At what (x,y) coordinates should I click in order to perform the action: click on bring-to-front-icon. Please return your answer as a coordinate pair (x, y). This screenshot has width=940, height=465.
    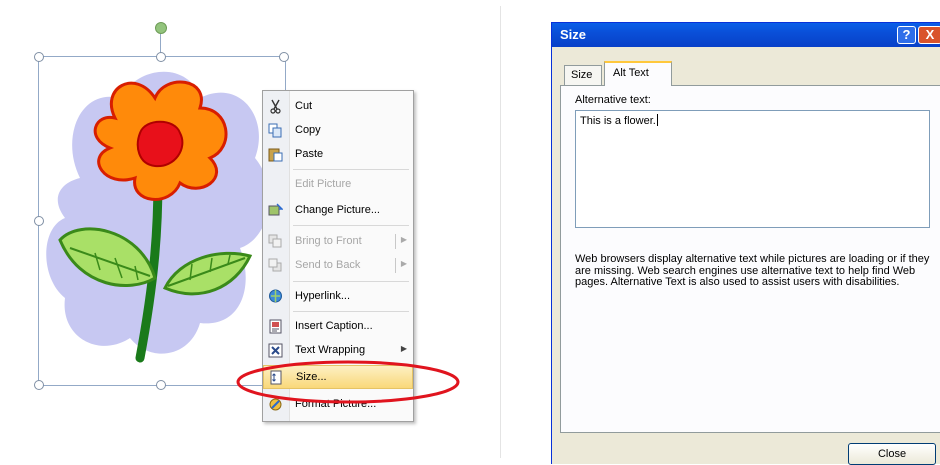
    Looking at the image, I should click on (275, 241).